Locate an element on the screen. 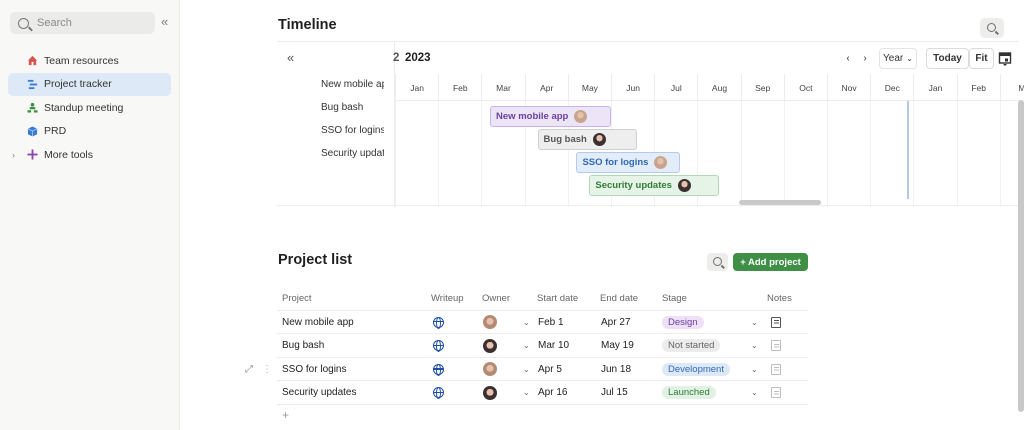 Image resolution: width=1024 pixels, height=430 pixels. timeline-project-label: New mobile app is located at coordinates (352, 84).